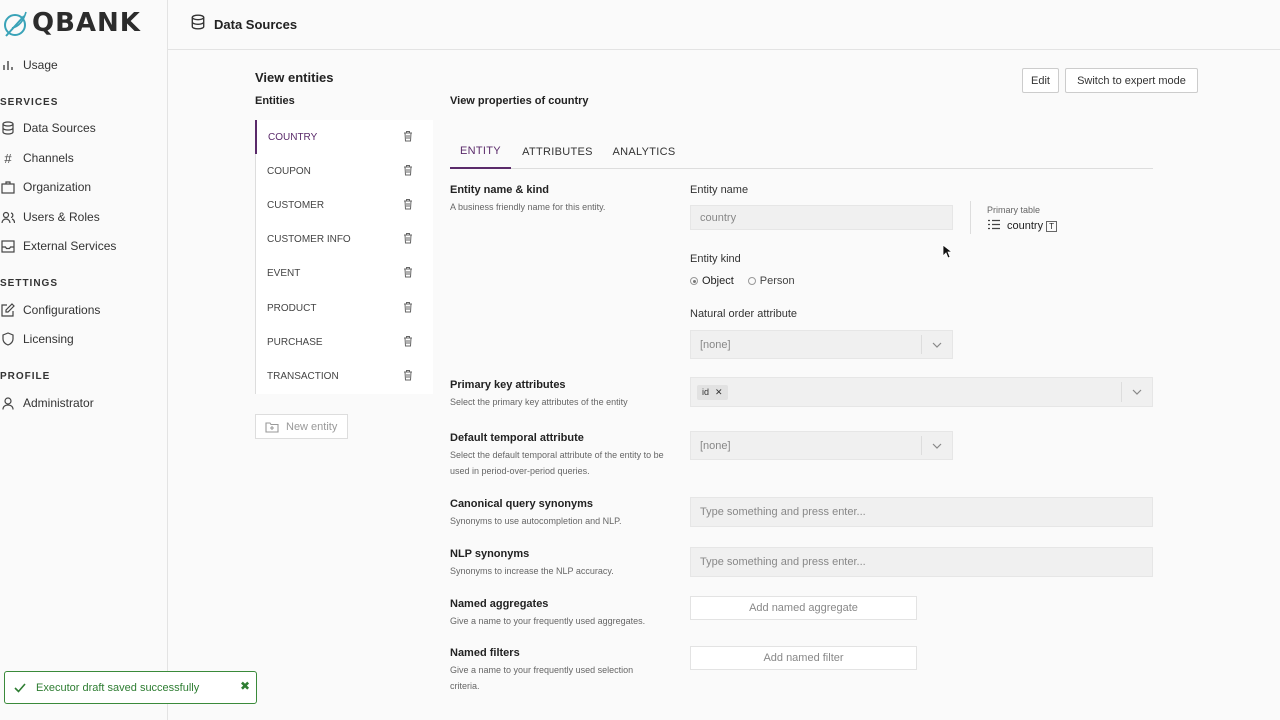 The image size is (1280, 720). What do you see at coordinates (490, 554) in the screenshot?
I see `nlp-title: NLP synonyms` at bounding box center [490, 554].